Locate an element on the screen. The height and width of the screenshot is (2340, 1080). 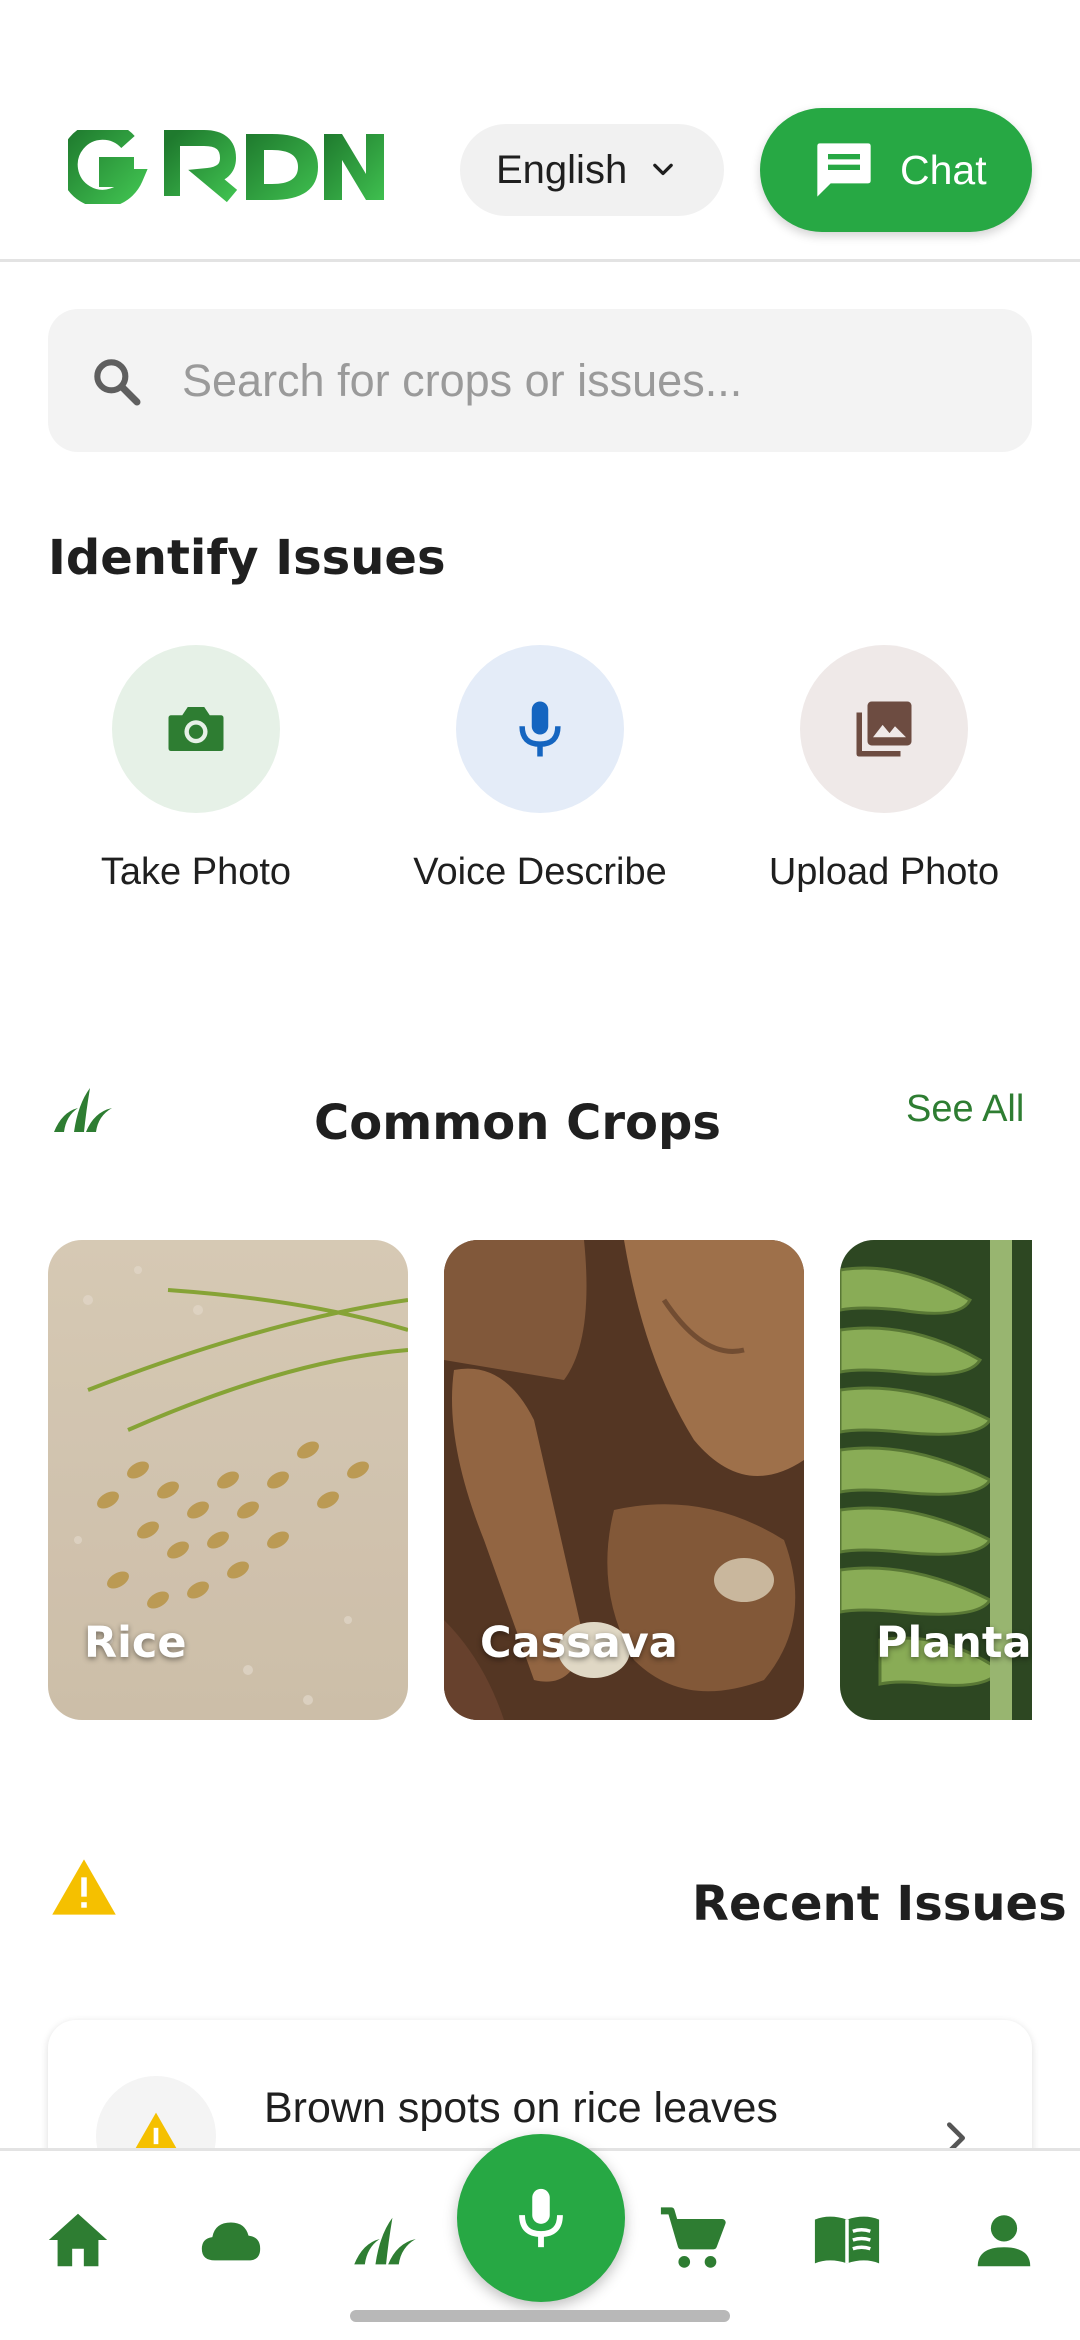
identify-issues-title: Identify Issues is located at coordinates (247, 558).